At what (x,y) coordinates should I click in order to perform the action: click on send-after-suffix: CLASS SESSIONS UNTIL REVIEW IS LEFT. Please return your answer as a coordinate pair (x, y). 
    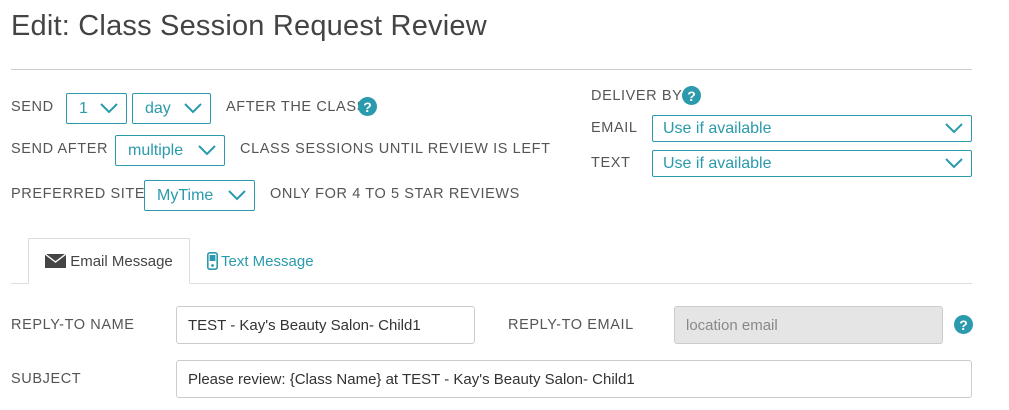
    Looking at the image, I should click on (395, 149).